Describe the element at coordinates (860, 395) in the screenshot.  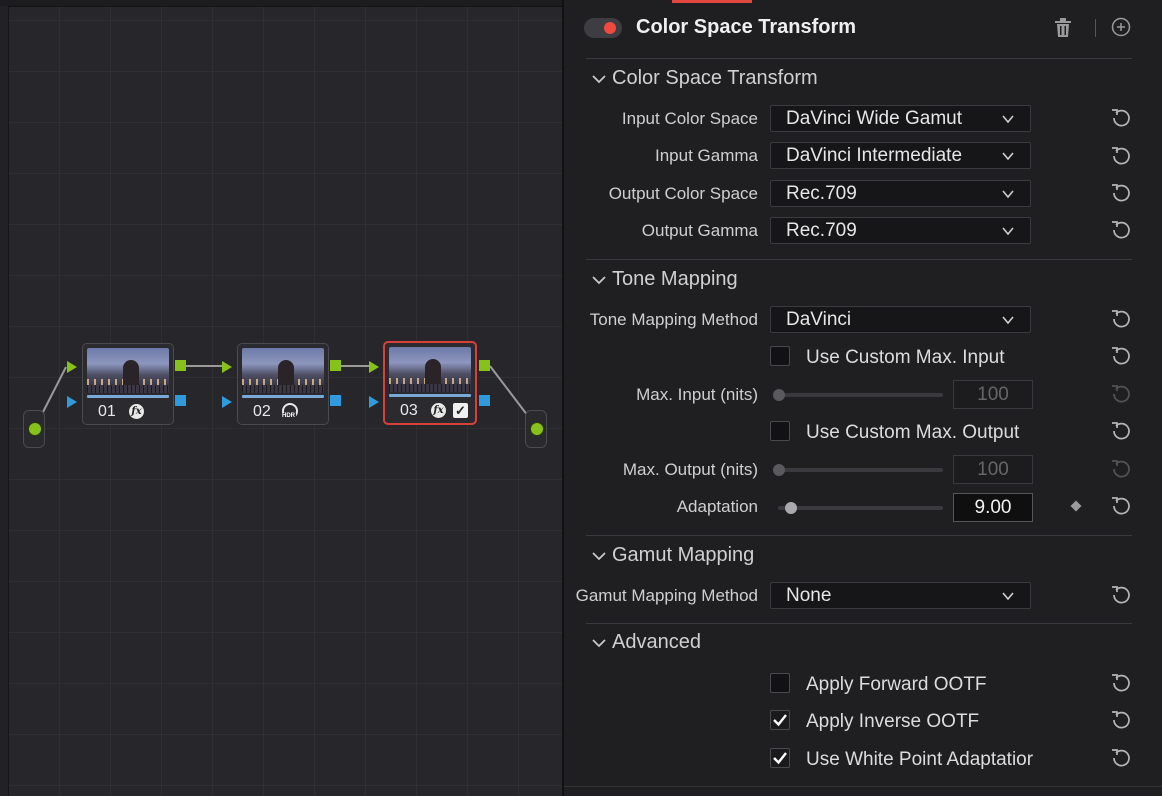
I see `max-input-slider` at that location.